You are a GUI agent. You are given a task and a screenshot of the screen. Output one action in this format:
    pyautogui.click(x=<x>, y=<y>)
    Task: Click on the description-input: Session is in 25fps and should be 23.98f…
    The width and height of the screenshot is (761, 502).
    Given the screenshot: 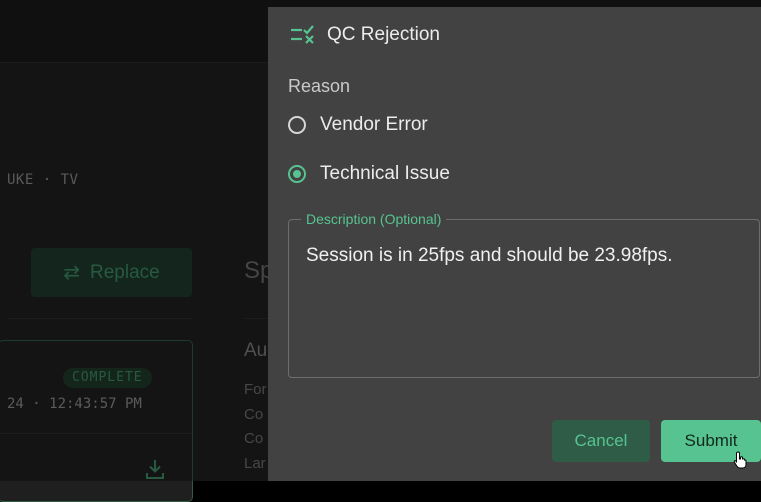 What is the action you would take?
    pyautogui.click(x=527, y=256)
    